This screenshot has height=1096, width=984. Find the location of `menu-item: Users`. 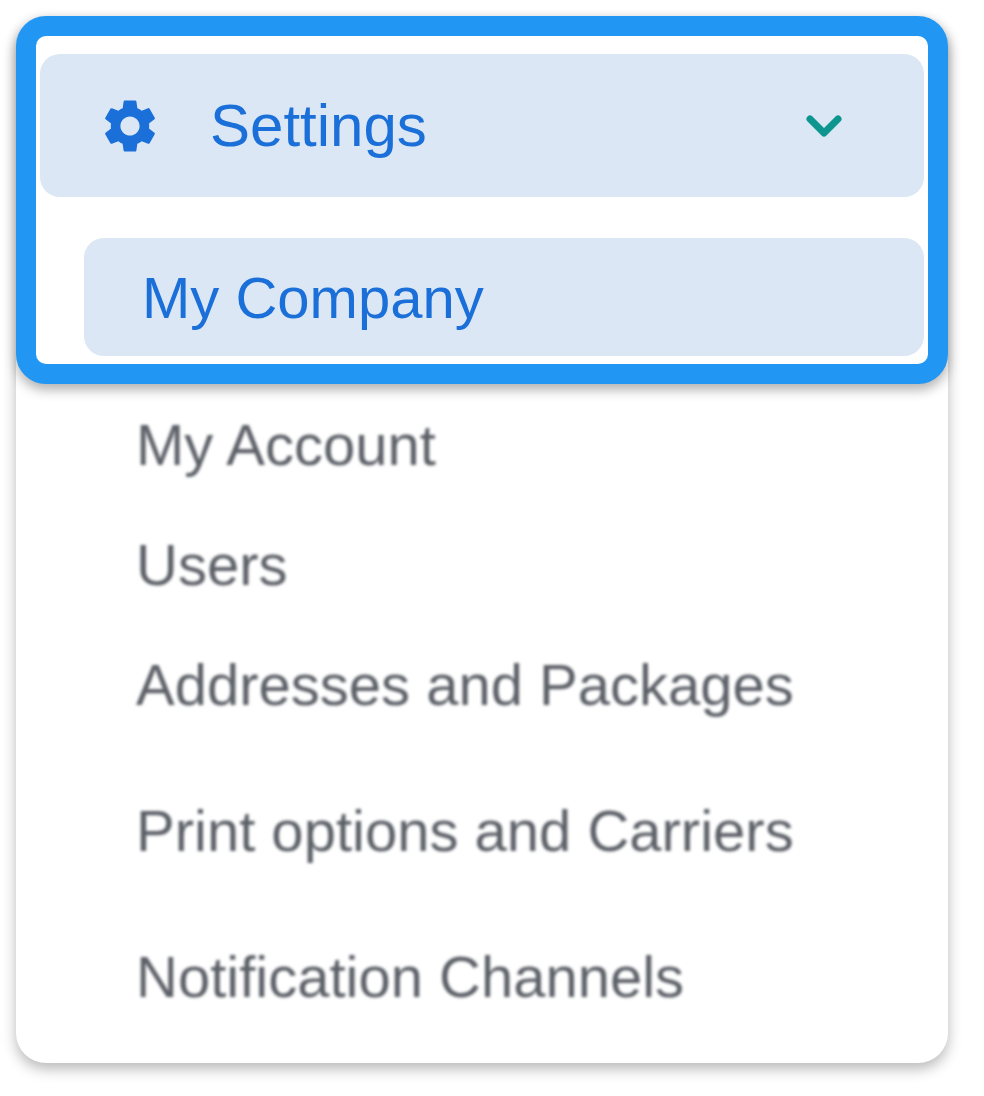

menu-item: Users is located at coordinates (162, 564).